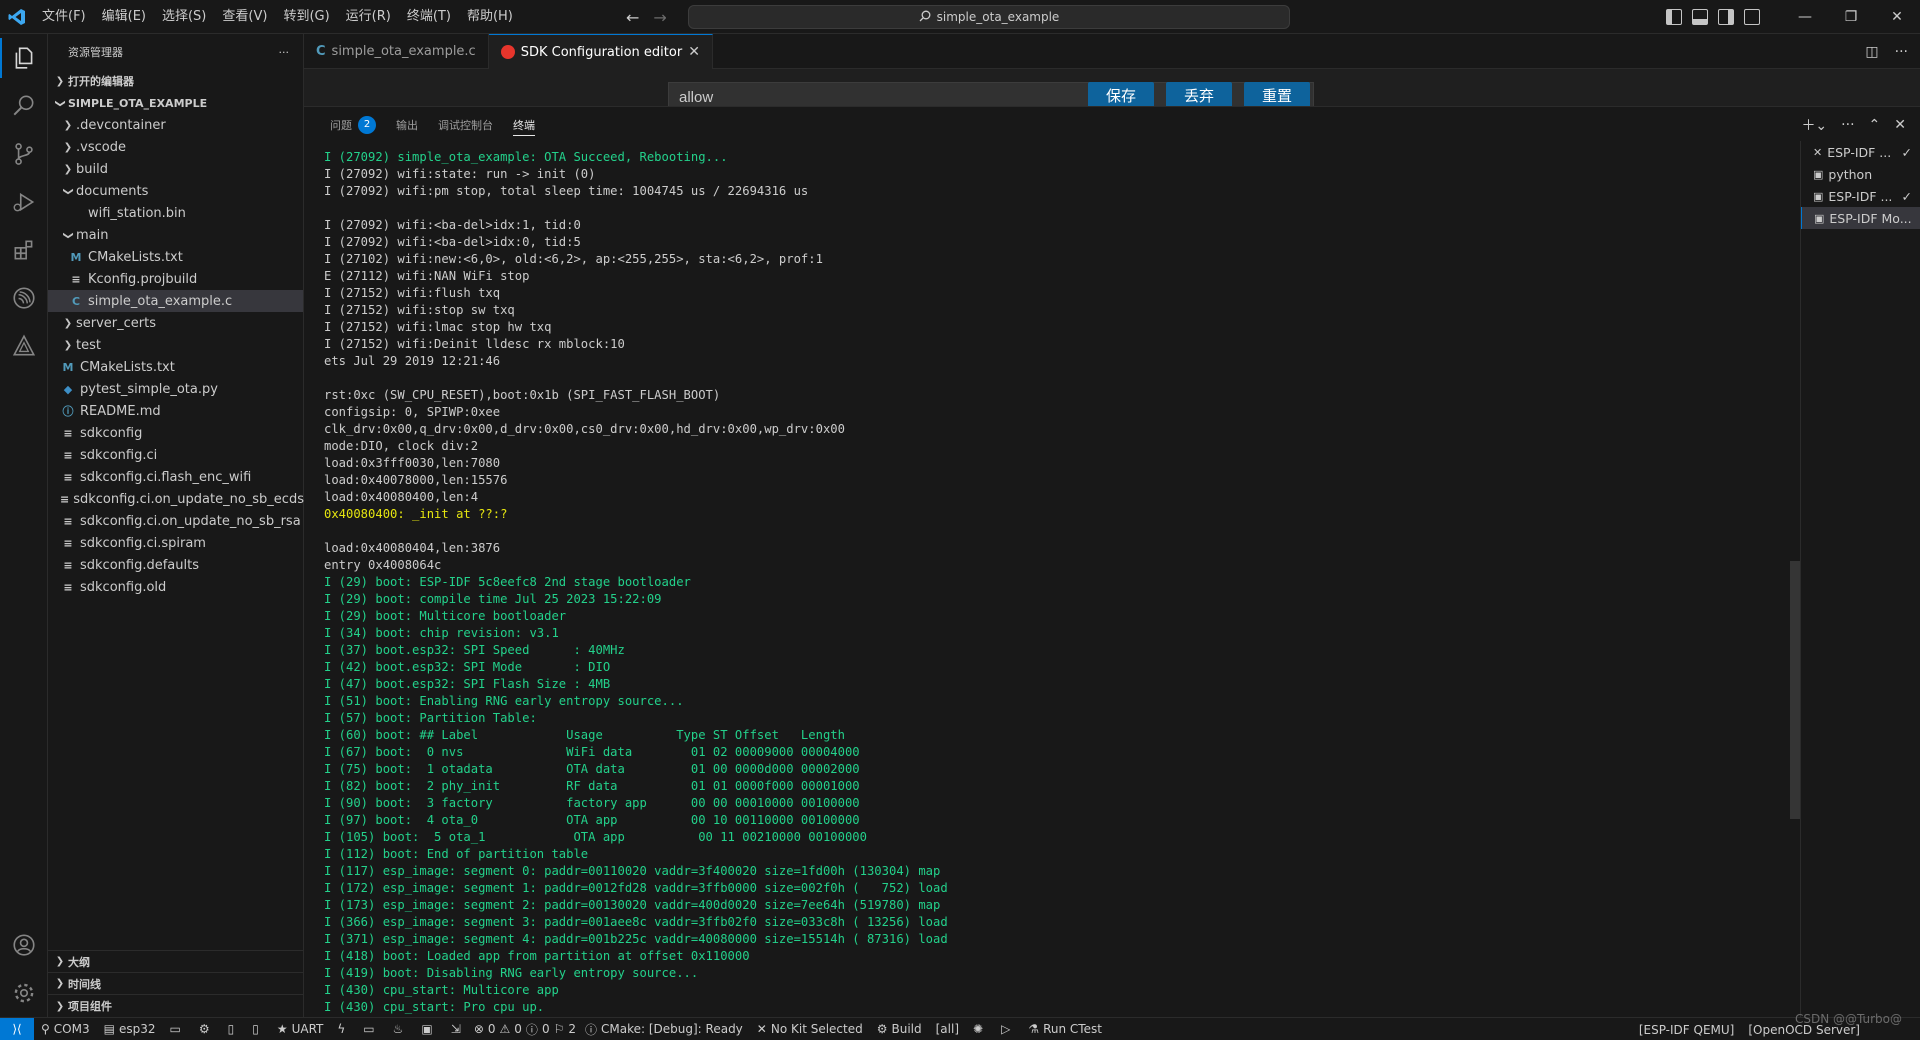 This screenshot has height=1040, width=1920. Describe the element at coordinates (175, 191) in the screenshot. I see `tree-item: ❯ documents` at that location.